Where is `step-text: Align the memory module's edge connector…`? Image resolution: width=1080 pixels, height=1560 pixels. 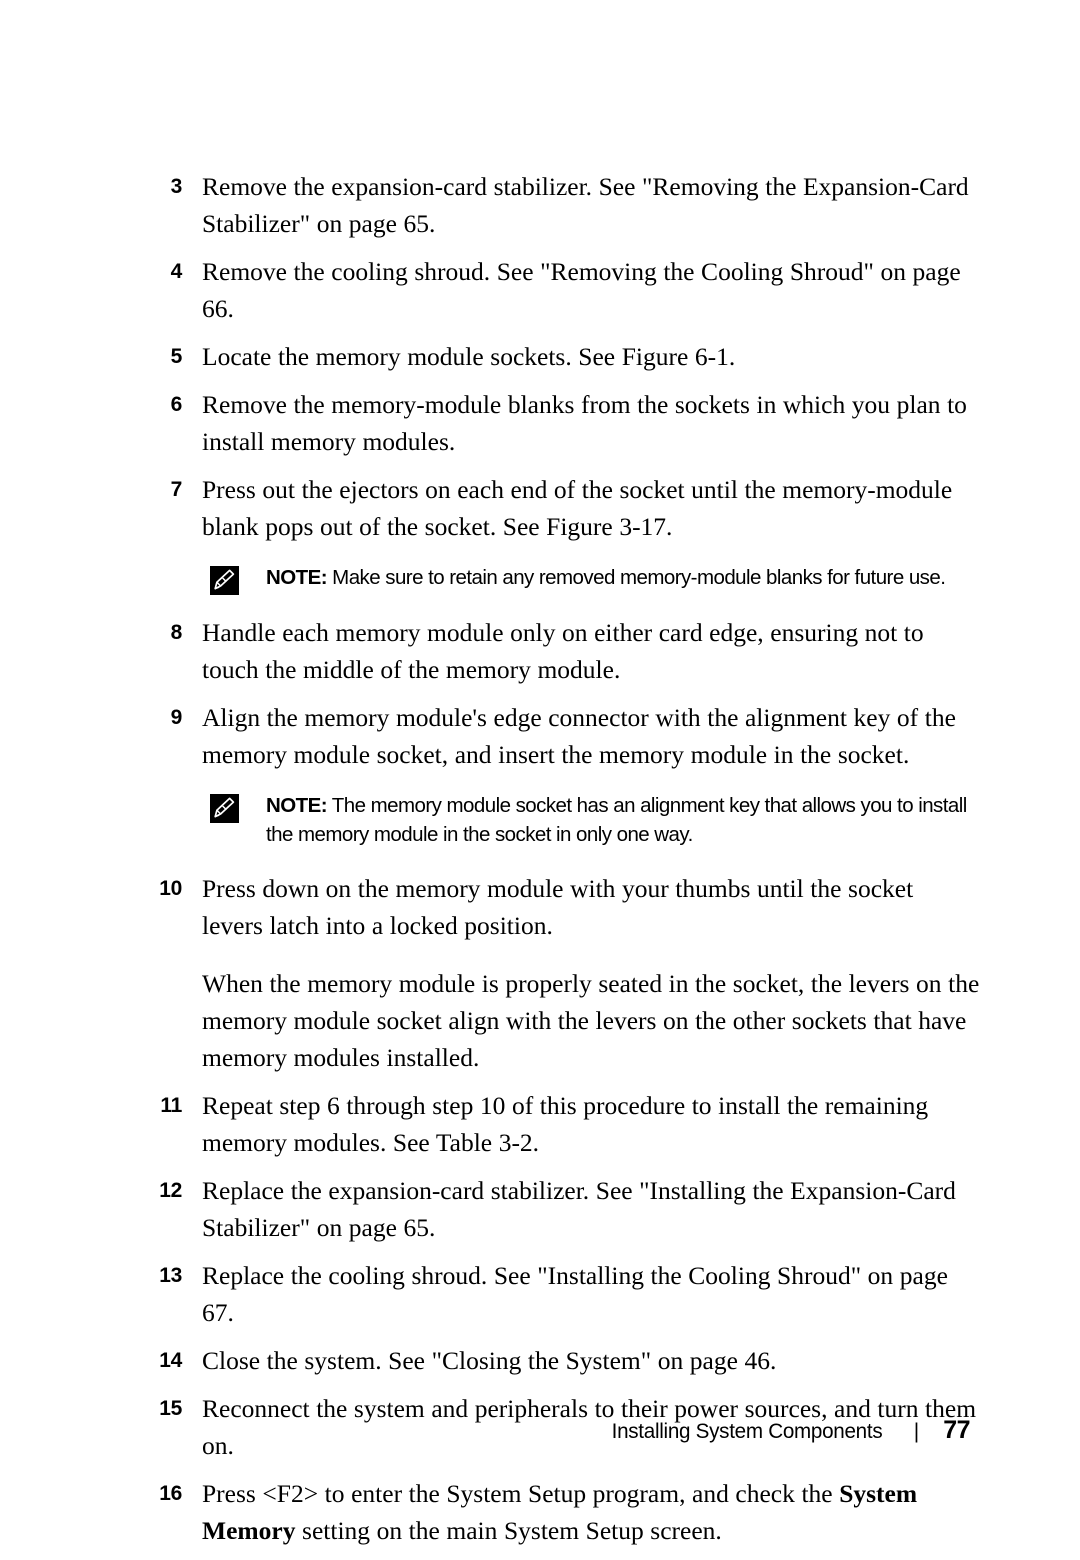 step-text: Align the memory module's edge connector… is located at coordinates (579, 736).